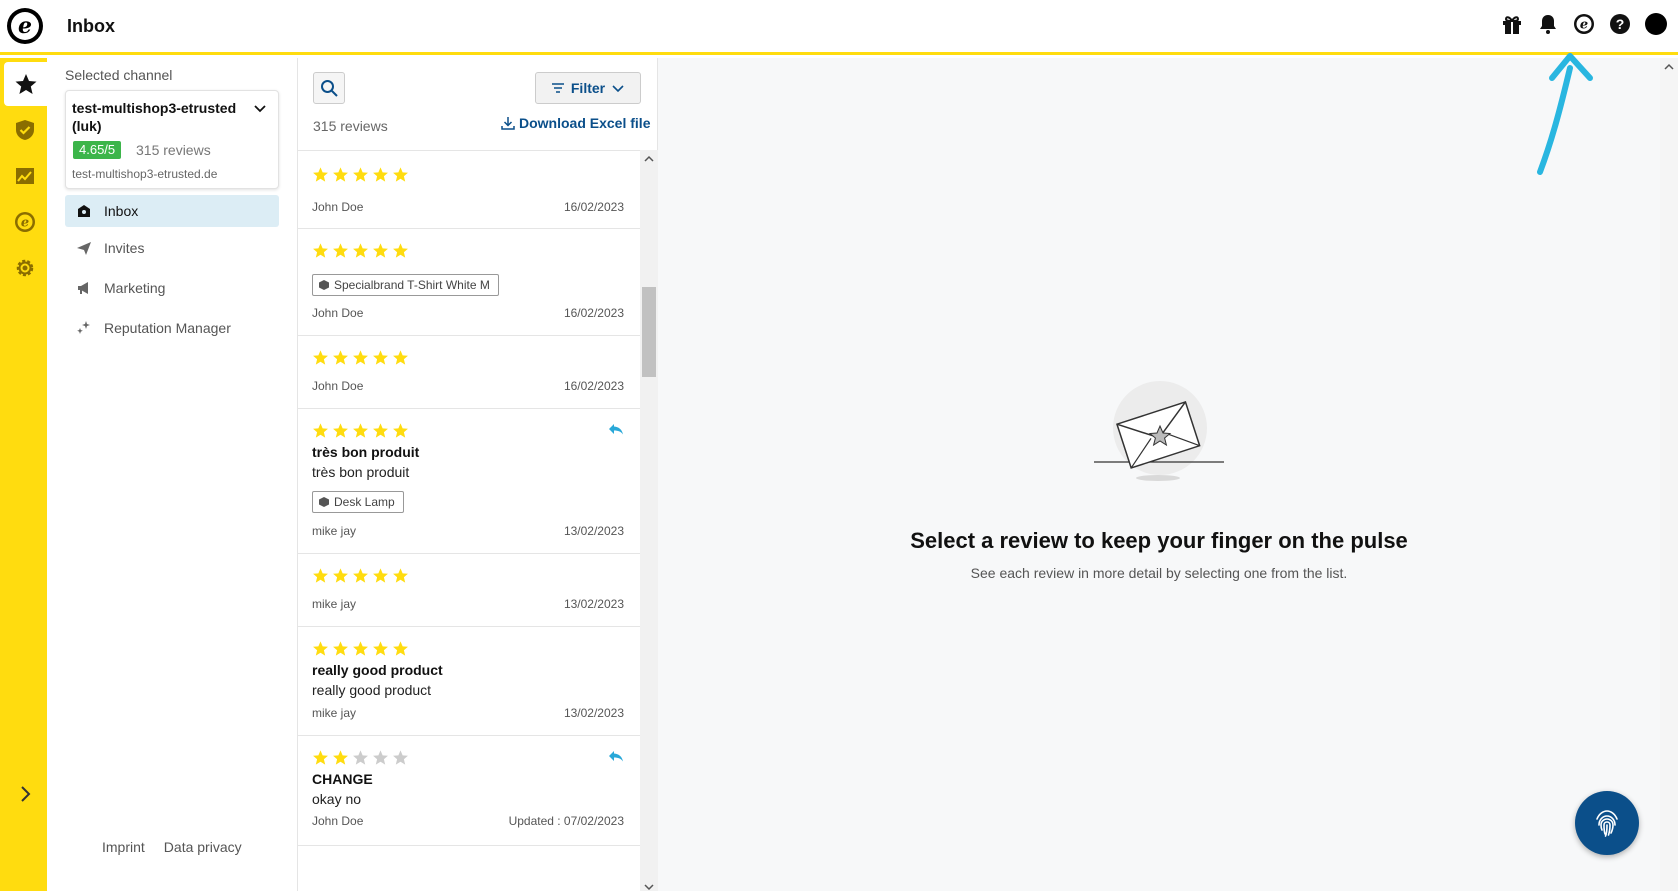 This screenshot has height=891, width=1678. Describe the element at coordinates (203, 847) in the screenshot. I see `data-privacy-link: Data privacy` at that location.